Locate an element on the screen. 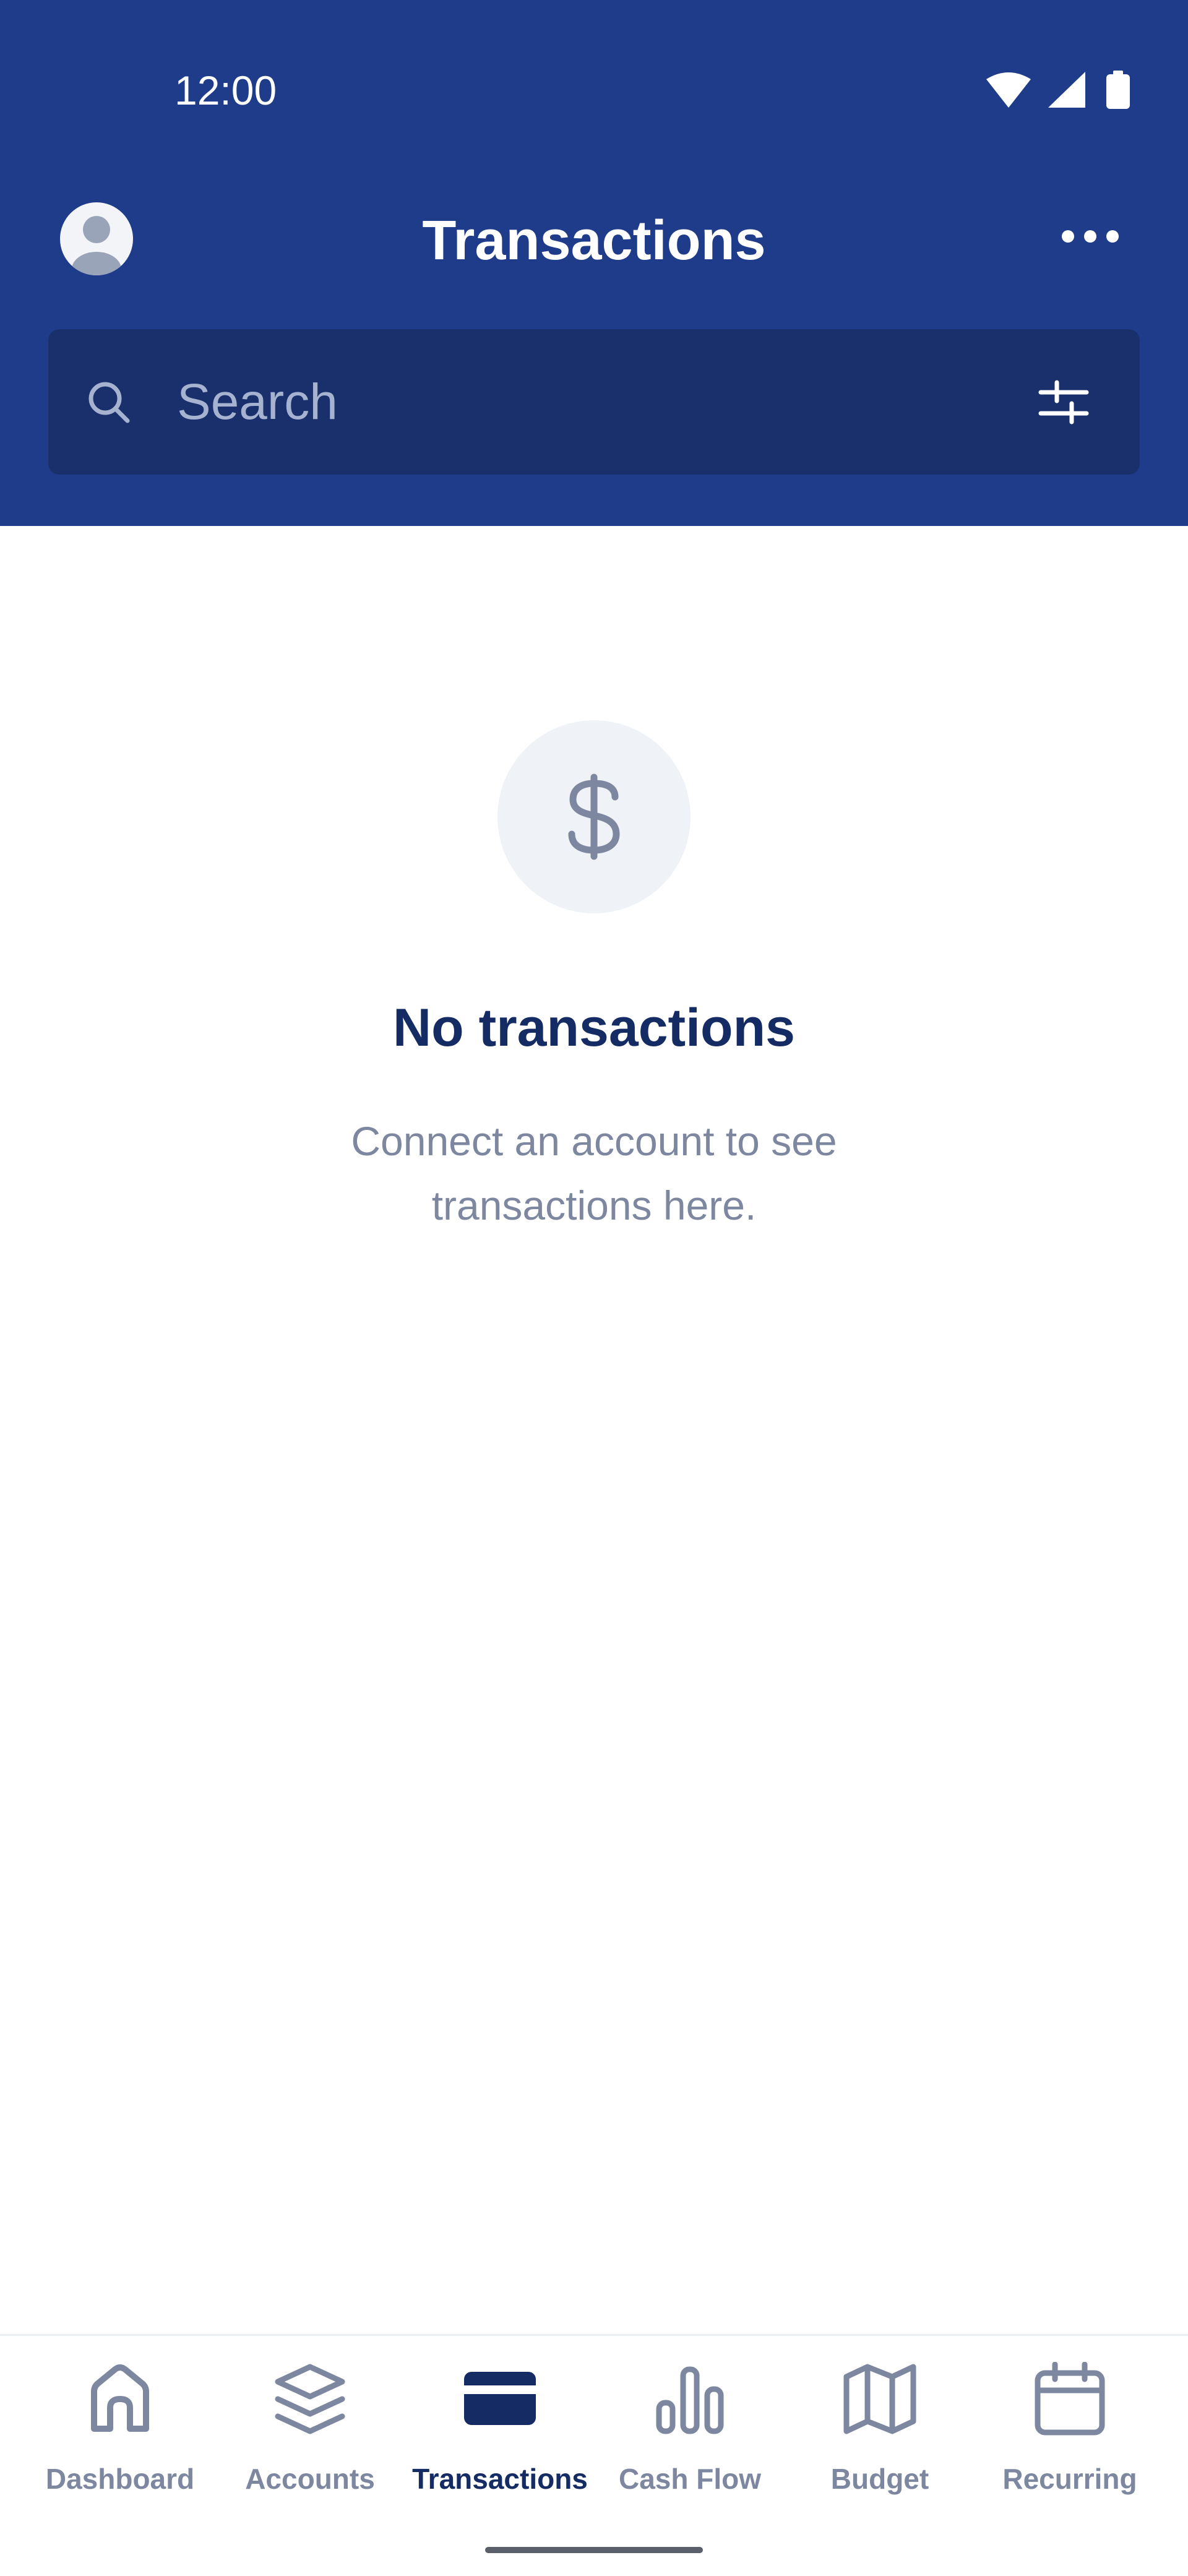  home-indicator is located at coordinates (594, 2550).